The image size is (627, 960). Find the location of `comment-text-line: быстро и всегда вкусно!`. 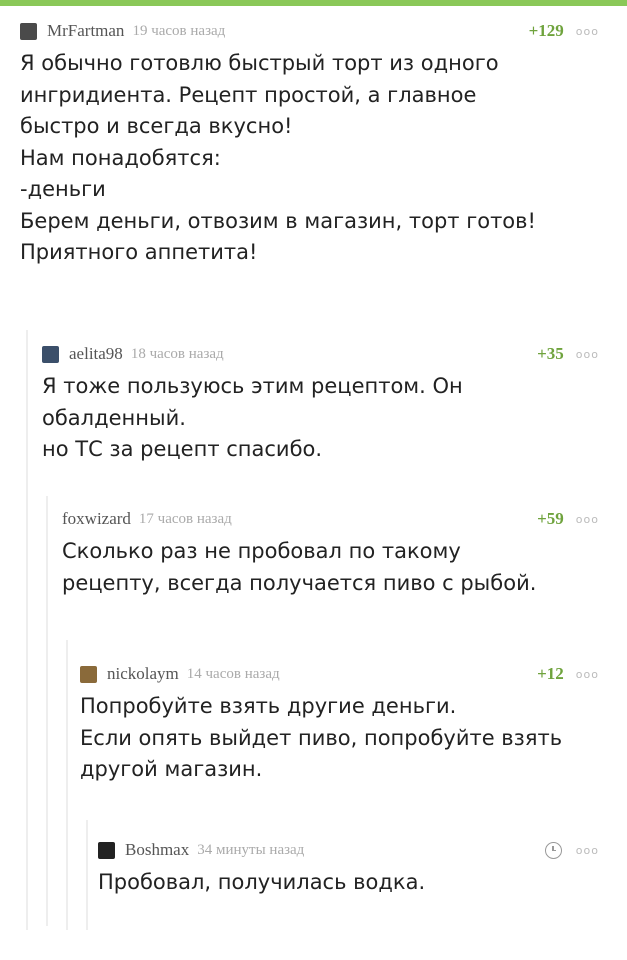

comment-text-line: быстро и всегда вкусно! is located at coordinates (156, 126).